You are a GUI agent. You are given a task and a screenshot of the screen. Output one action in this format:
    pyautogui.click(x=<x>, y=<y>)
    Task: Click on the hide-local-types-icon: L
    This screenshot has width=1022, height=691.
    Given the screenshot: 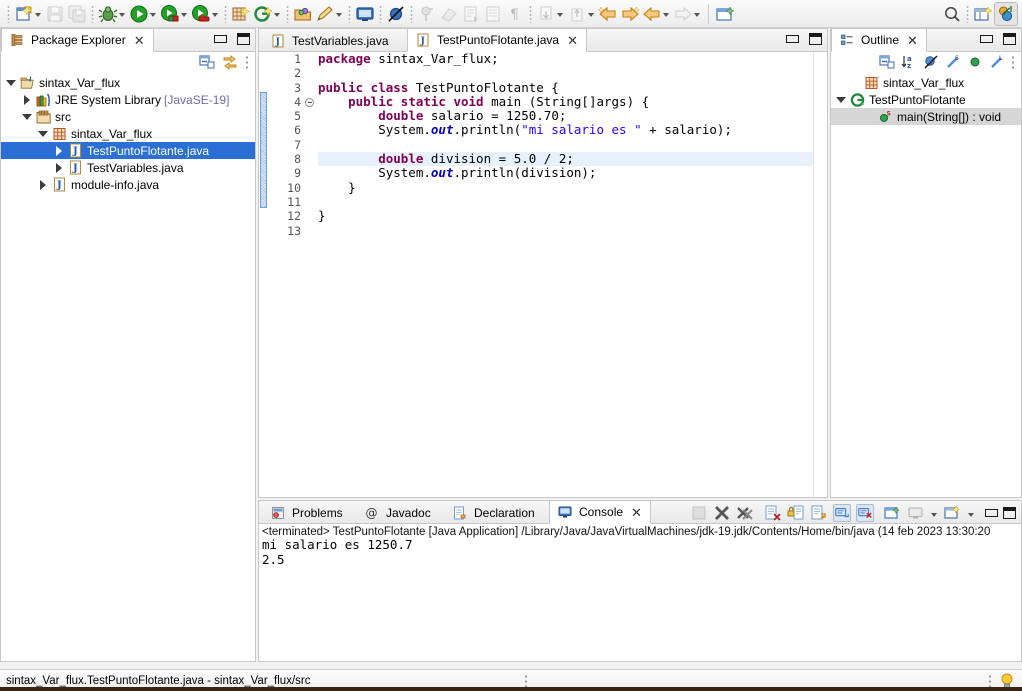 What is the action you would take?
    pyautogui.click(x=997, y=62)
    